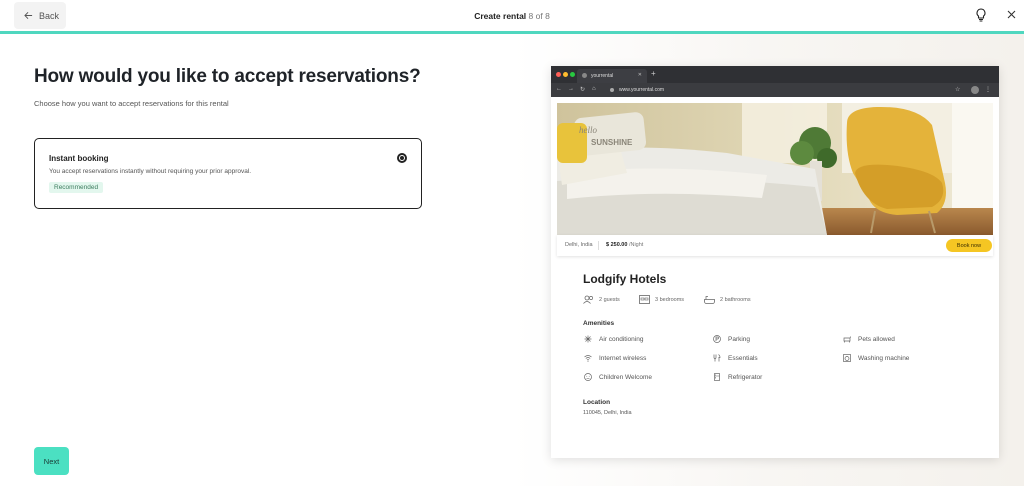 Image resolution: width=1024 pixels, height=486 pixels. Describe the element at coordinates (958, 90) in the screenshot. I see `browser-star-icon: ☆` at that location.